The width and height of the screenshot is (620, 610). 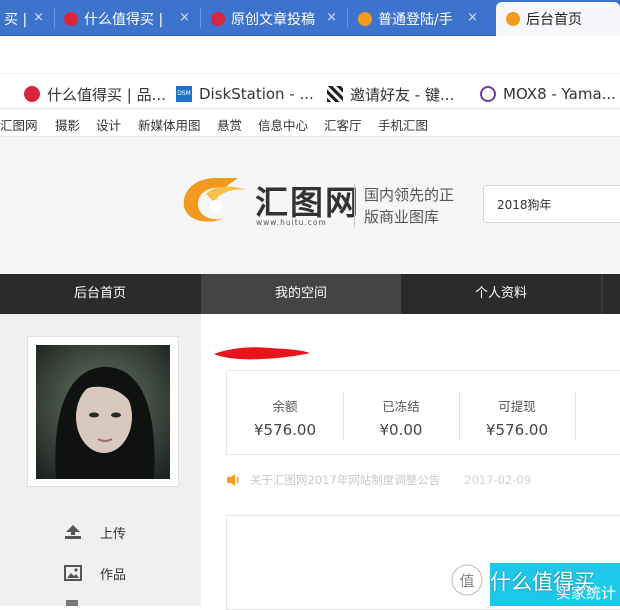 I want to click on browser-tab: 买 | ×, so click(x=24, y=19).